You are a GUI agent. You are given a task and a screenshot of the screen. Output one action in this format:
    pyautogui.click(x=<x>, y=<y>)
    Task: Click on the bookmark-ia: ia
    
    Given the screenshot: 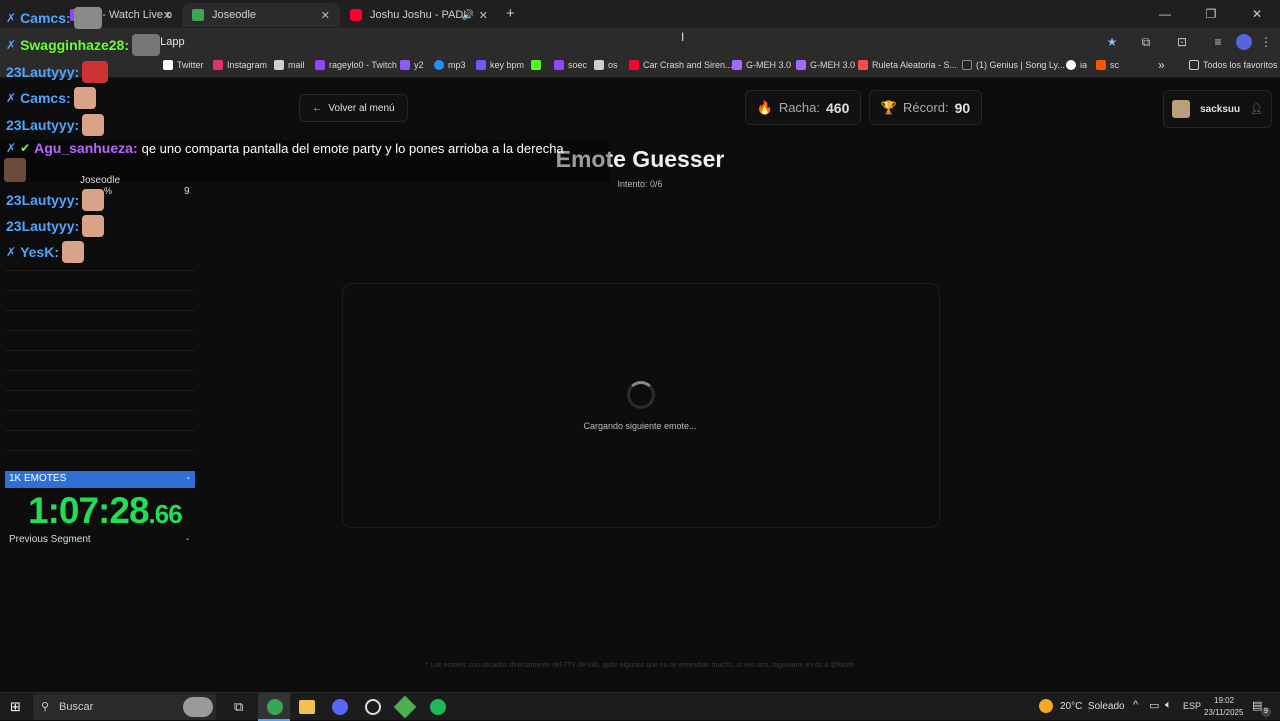 What is the action you would take?
    pyautogui.click(x=1076, y=65)
    